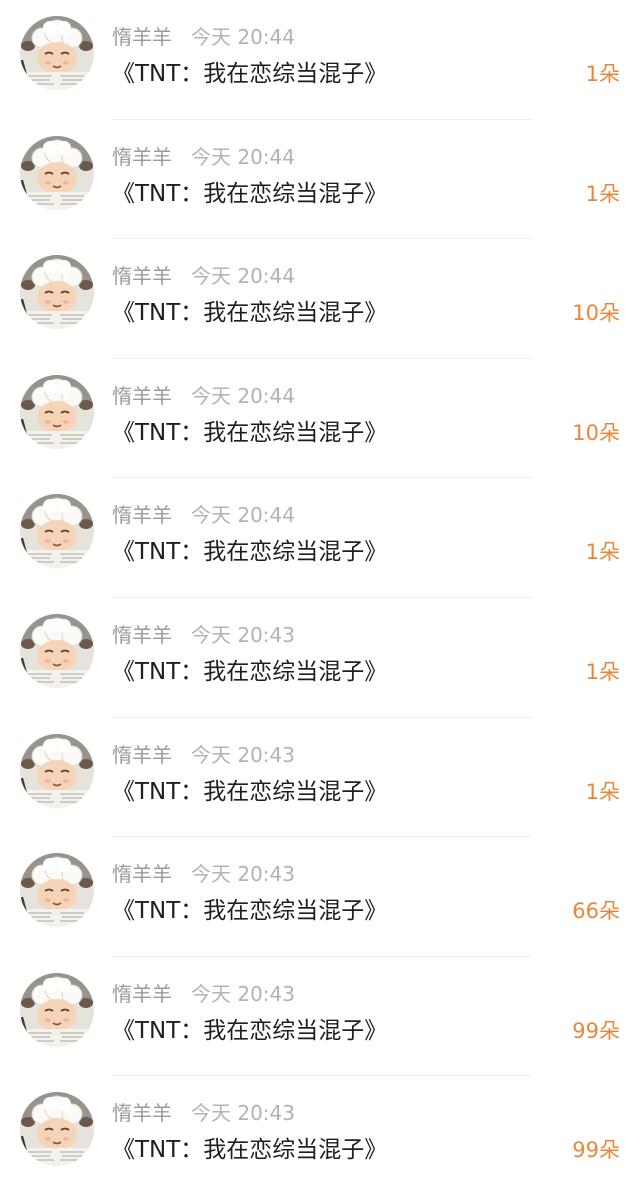 Image resolution: width=640 pixels, height=1196 pixels. I want to click on list-item: 惰羊羊 今天 20:43 《TNT：我在恋综当混子》 66朵, so click(320, 897).